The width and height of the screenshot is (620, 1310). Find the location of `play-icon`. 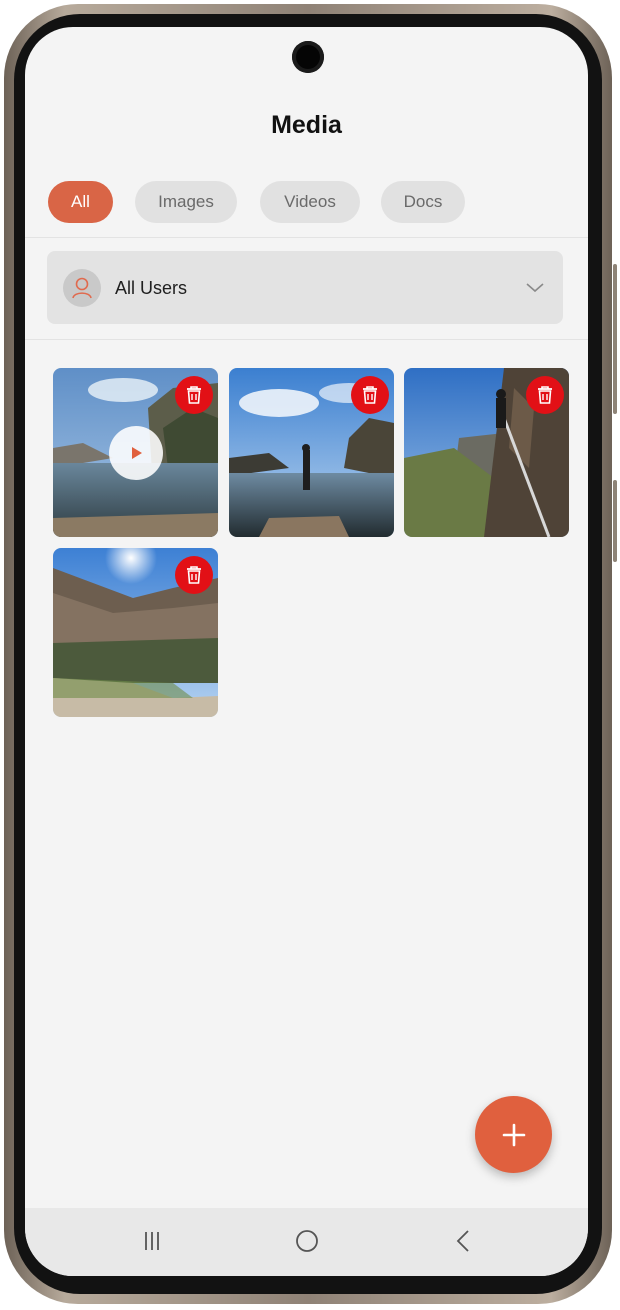

play-icon is located at coordinates (136, 453).